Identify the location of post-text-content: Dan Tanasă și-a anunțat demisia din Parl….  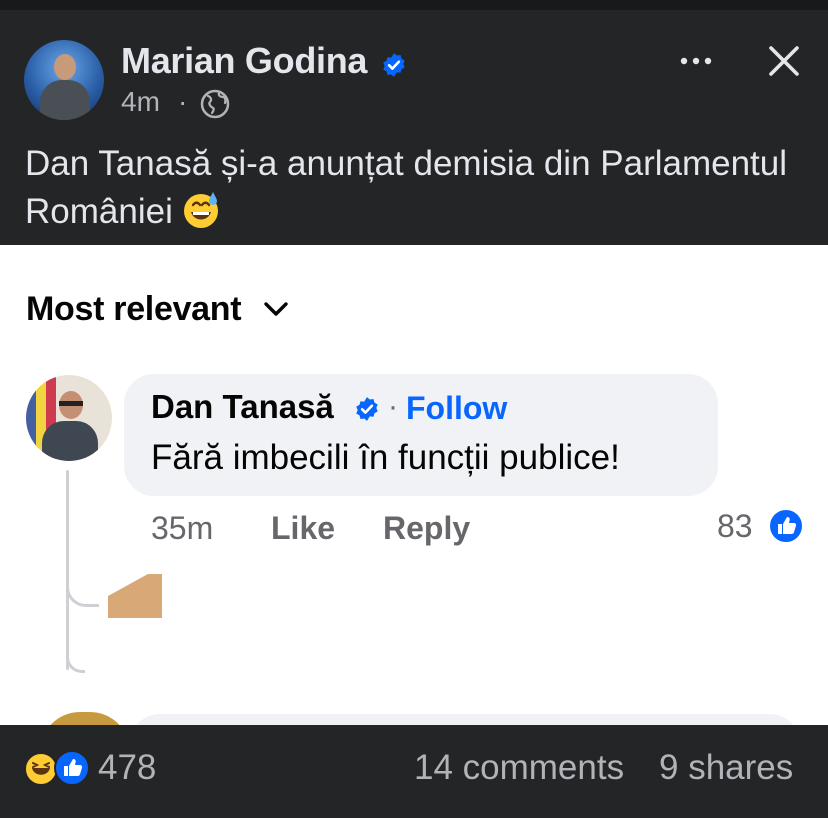
(406, 187).